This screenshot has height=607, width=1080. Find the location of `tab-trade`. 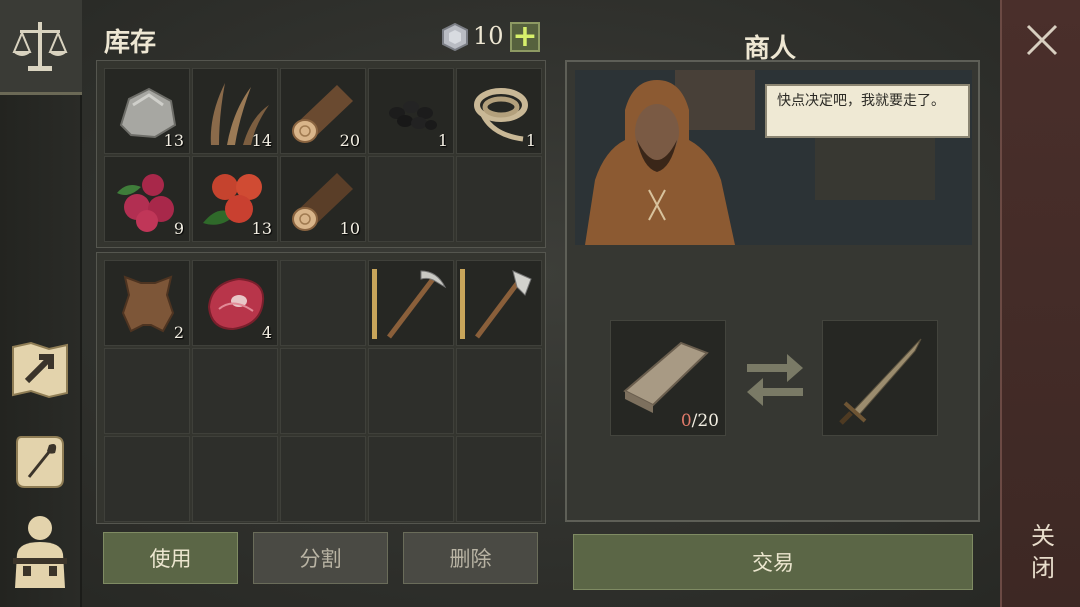

tab-trade is located at coordinates (41, 47).